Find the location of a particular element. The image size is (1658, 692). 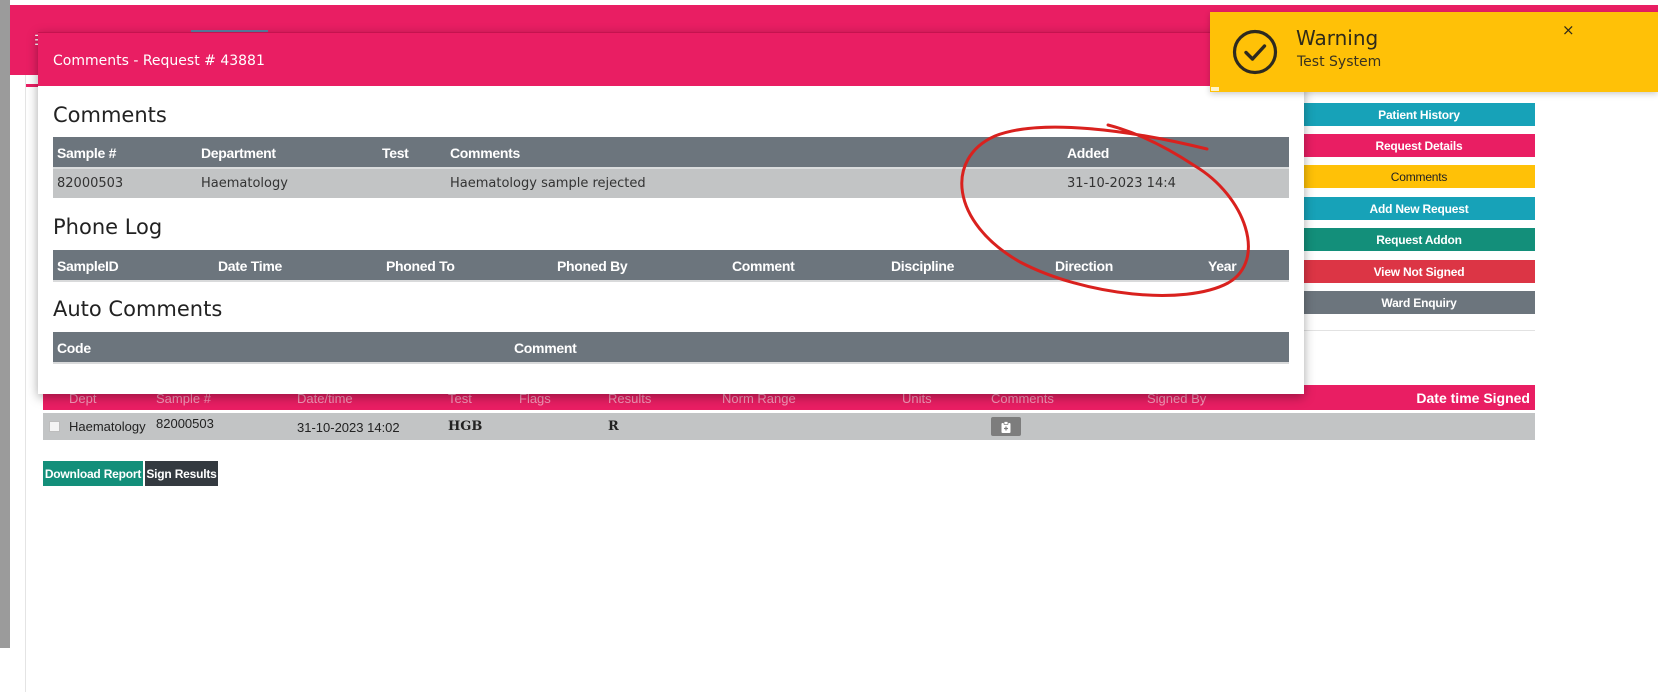

comments-col-test: Test is located at coordinates (395, 153).